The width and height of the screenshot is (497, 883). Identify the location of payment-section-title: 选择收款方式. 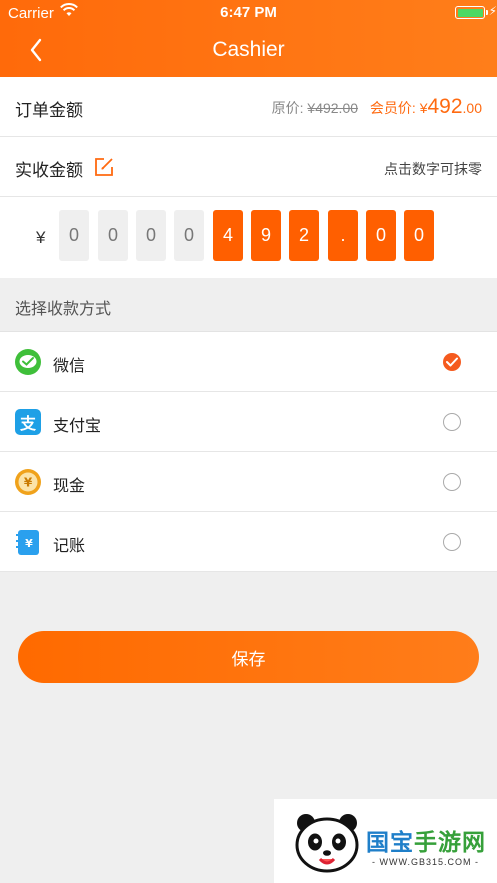
(63, 309).